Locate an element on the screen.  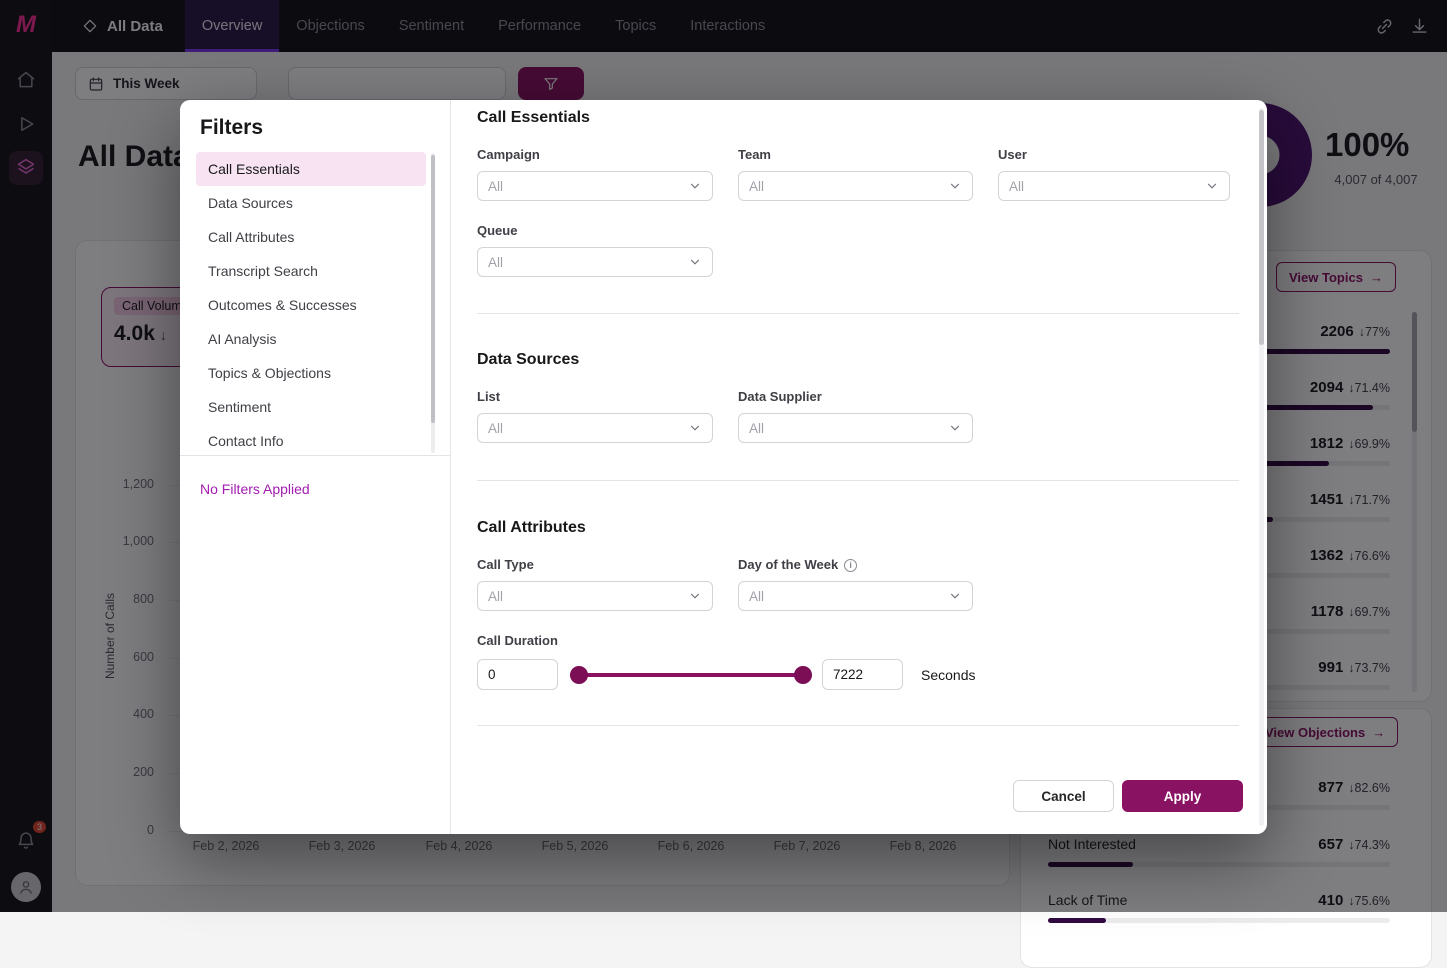
filter-nav-item-contact-info: Contact Info is located at coordinates (311, 438).